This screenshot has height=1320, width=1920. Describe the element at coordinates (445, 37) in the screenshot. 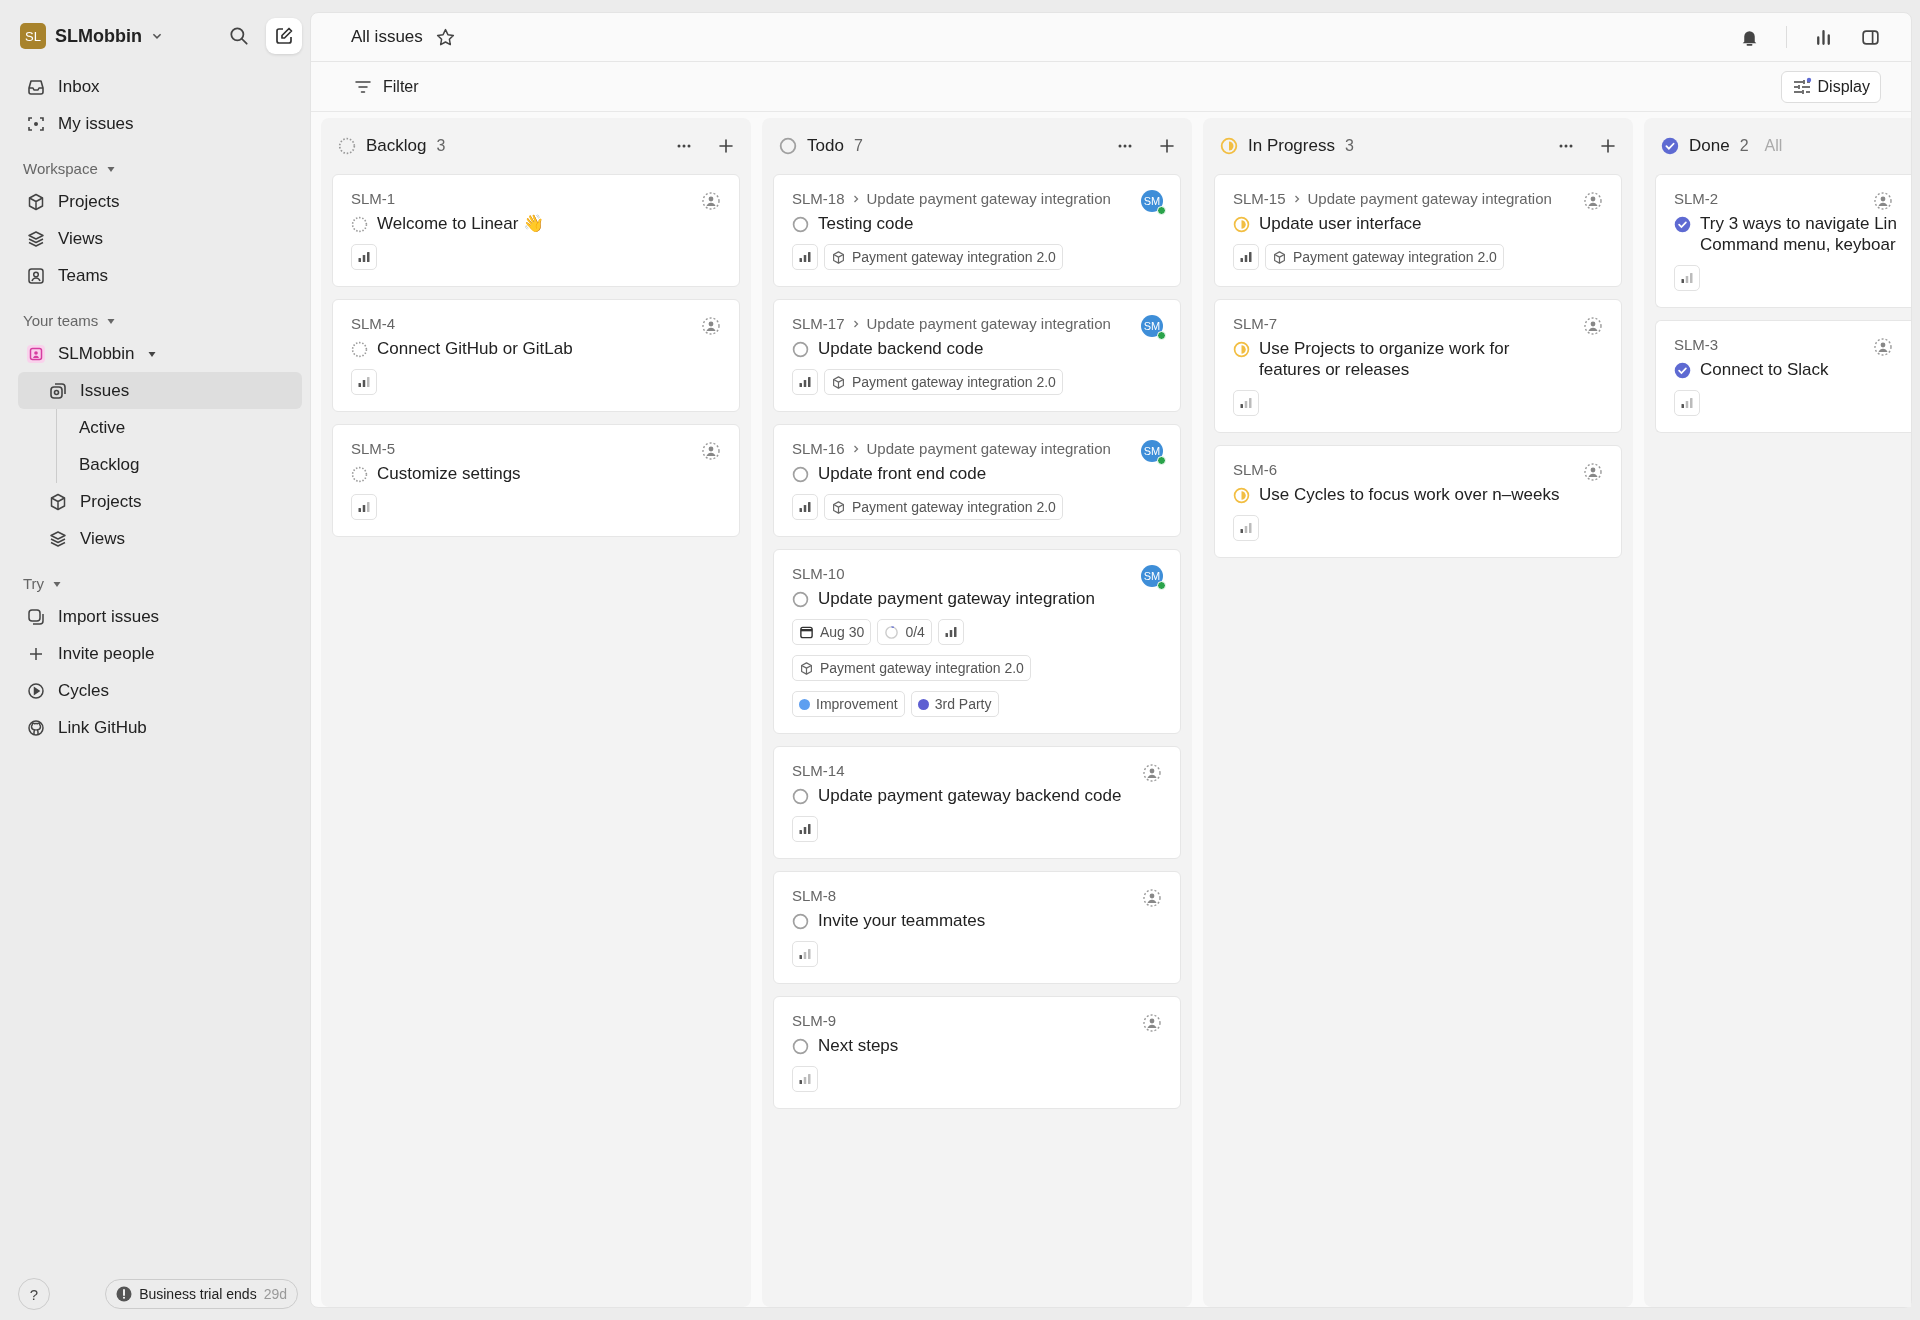

I see `star-icon` at that location.